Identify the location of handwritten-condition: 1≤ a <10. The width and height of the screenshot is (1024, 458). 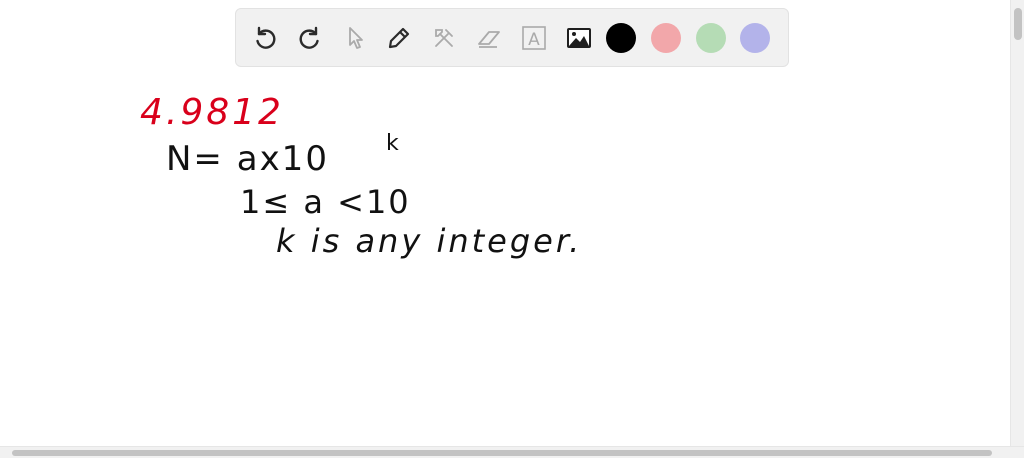
(325, 202).